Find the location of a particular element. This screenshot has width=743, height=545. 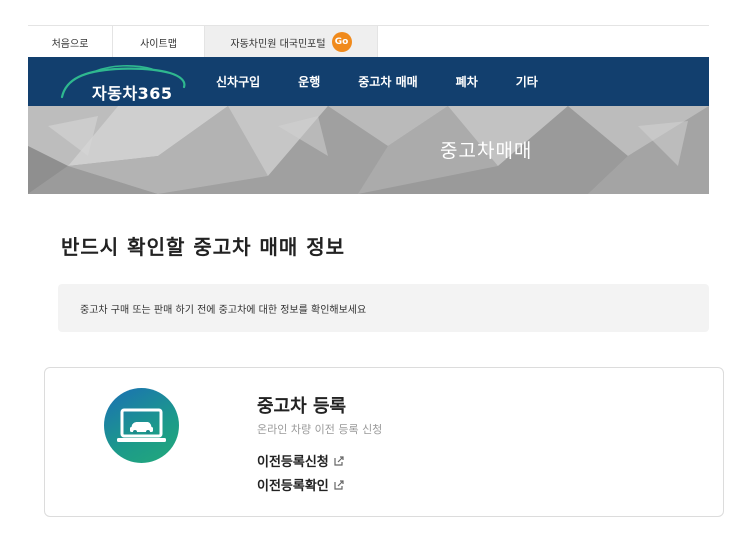

home-link: 처음으로 is located at coordinates (70, 42).